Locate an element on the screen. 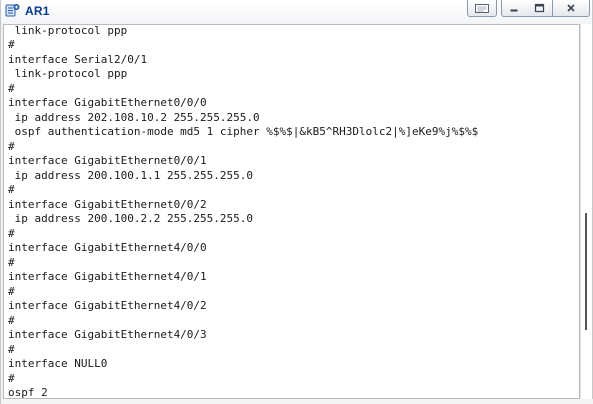  terminal-line: interface Serial2/0/1 is located at coordinates (78, 59).